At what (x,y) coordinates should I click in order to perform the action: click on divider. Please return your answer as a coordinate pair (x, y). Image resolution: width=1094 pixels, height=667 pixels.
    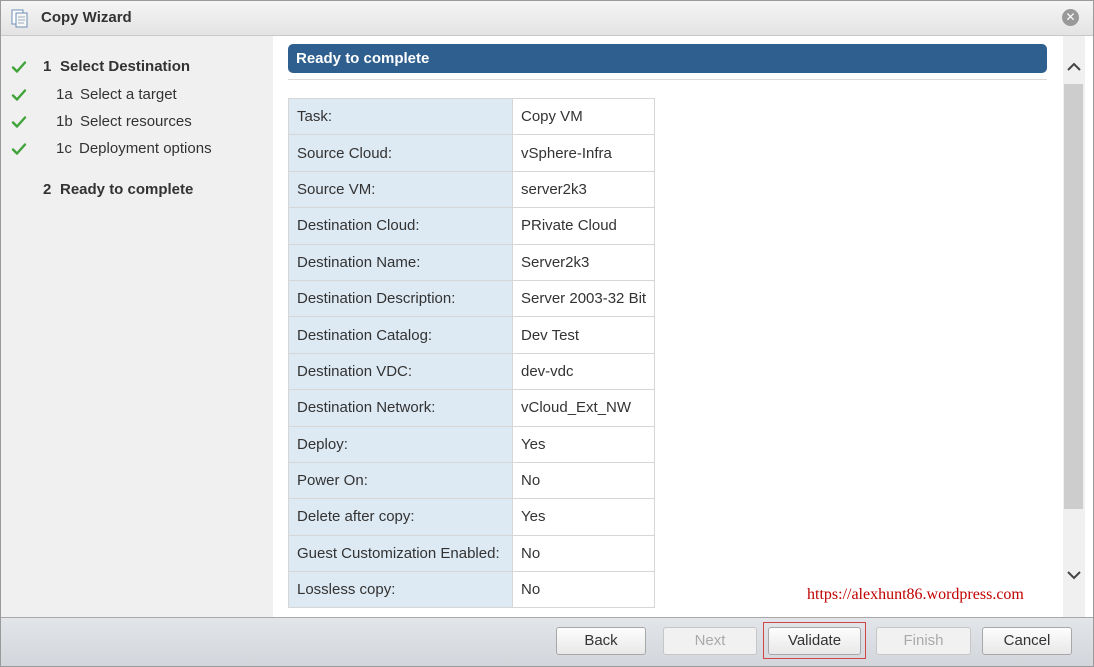
    Looking at the image, I should click on (667, 79).